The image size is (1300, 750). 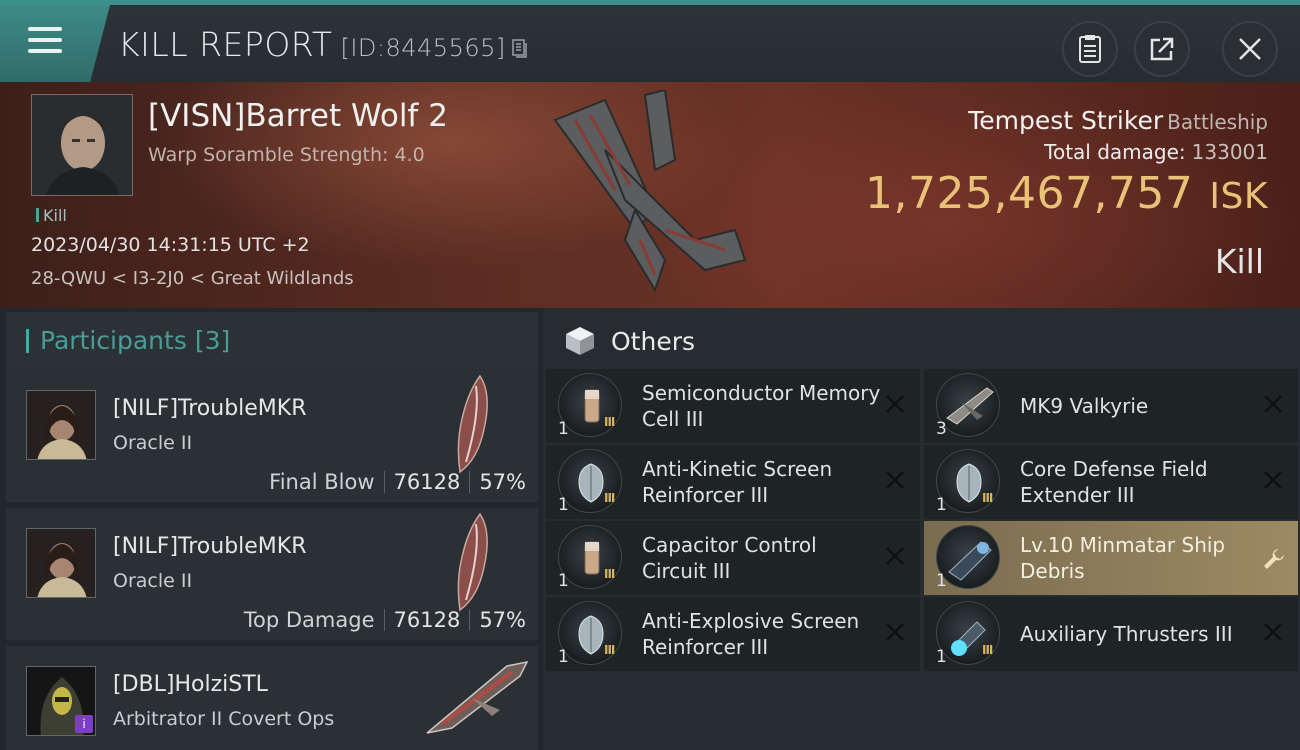 I want to click on item-row: 3 MK9 Valkyrie, so click(x=1111, y=406).